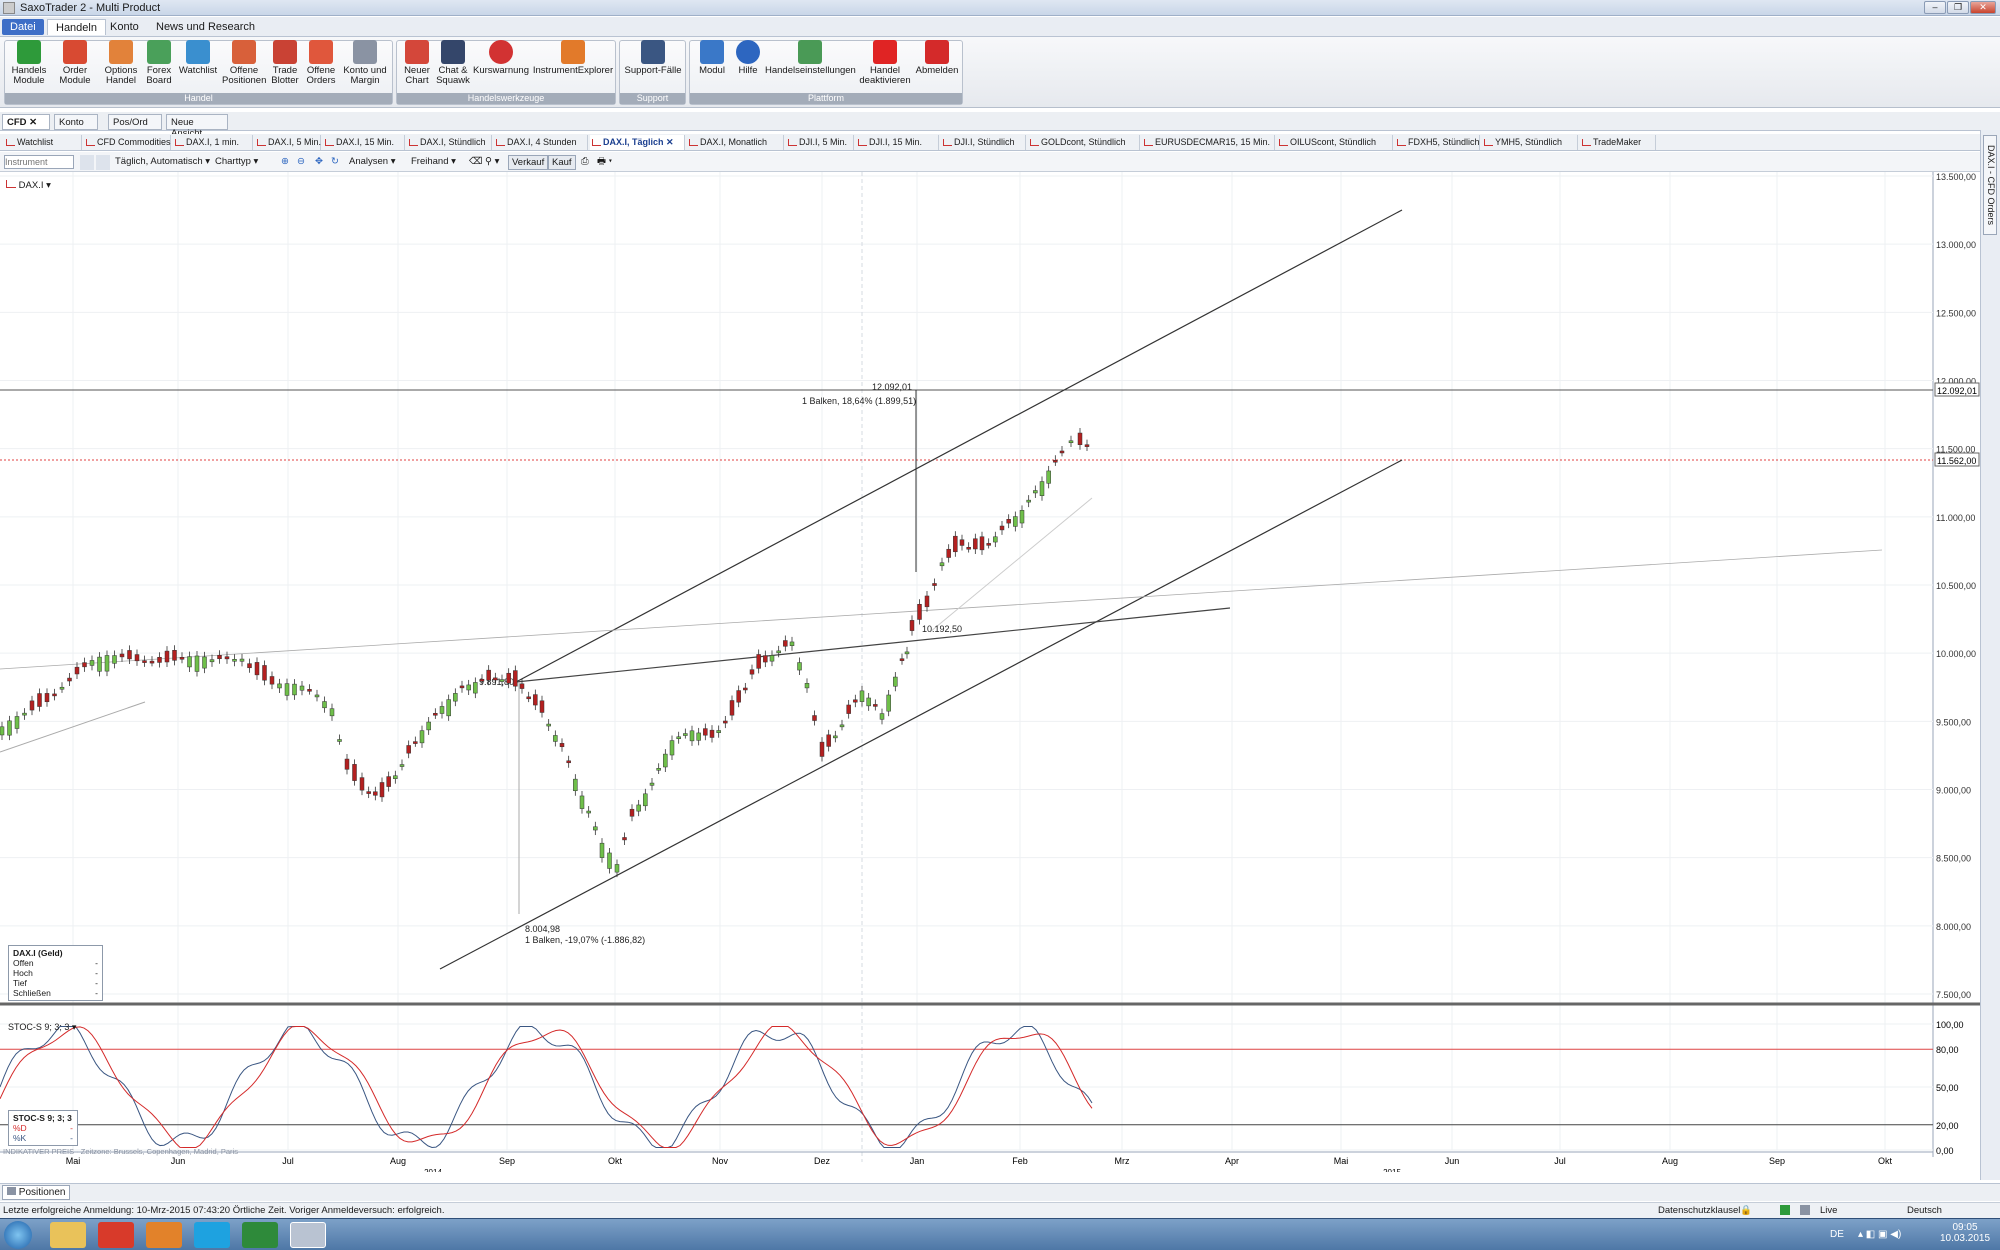  I want to click on verkauf-button: Verkauf, so click(528, 162).